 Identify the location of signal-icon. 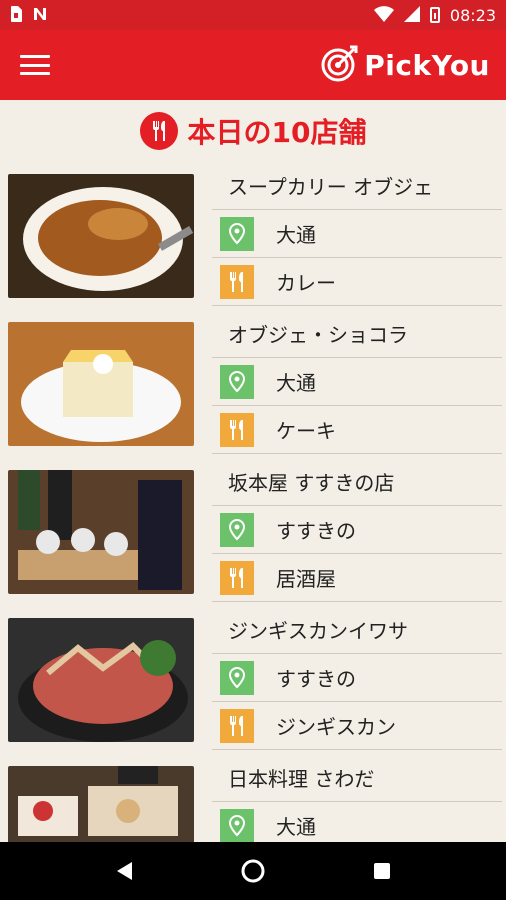
(411, 15).